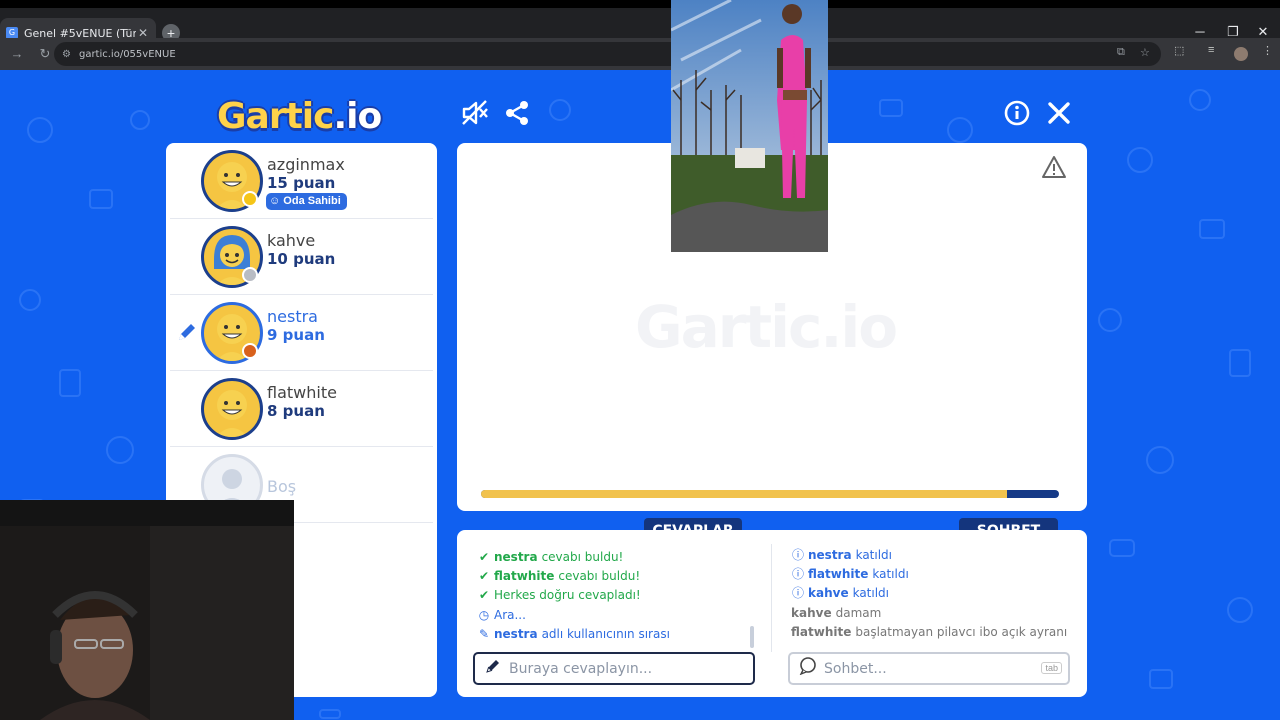 Image resolution: width=1280 pixels, height=720 pixels. I want to click on player-name: nestra, so click(292, 316).